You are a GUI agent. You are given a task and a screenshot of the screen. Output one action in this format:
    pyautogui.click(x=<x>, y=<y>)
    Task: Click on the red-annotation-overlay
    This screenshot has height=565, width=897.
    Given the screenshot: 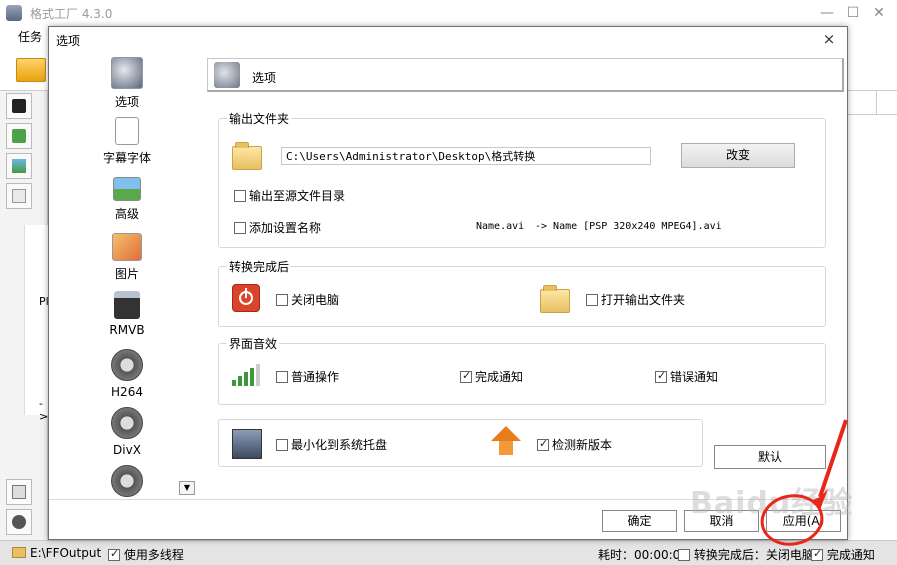 What is the action you would take?
    pyautogui.click(x=804, y=482)
    